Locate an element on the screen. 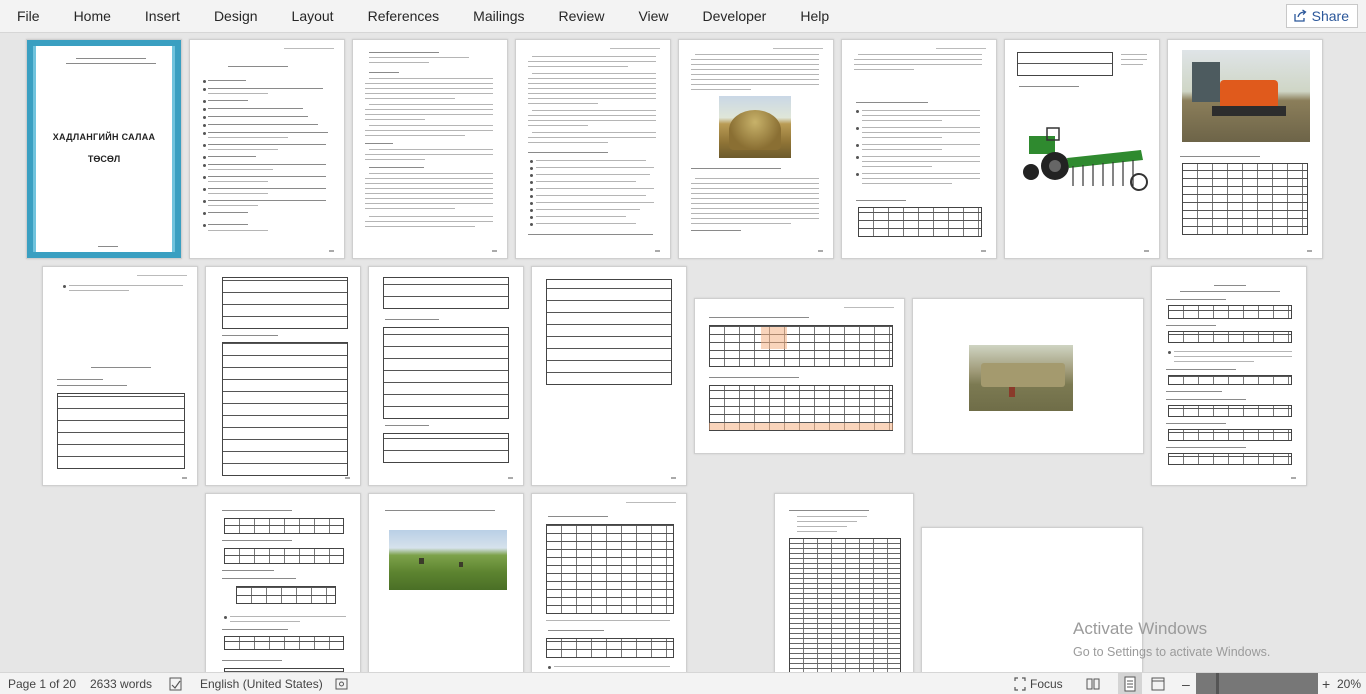  page-12-table is located at coordinates (609, 332).